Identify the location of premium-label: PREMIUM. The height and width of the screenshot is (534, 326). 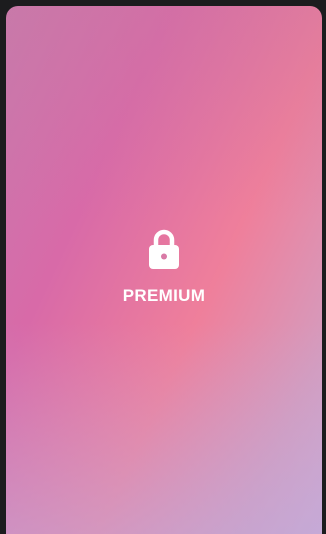
(164, 295).